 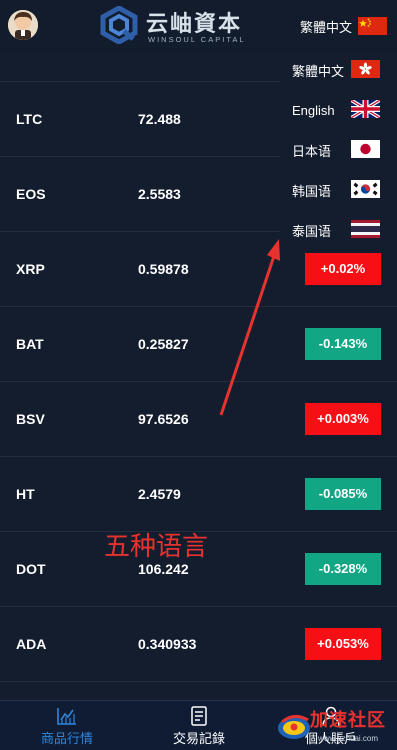 I want to click on language-option-label: 日本语, so click(x=312, y=151).